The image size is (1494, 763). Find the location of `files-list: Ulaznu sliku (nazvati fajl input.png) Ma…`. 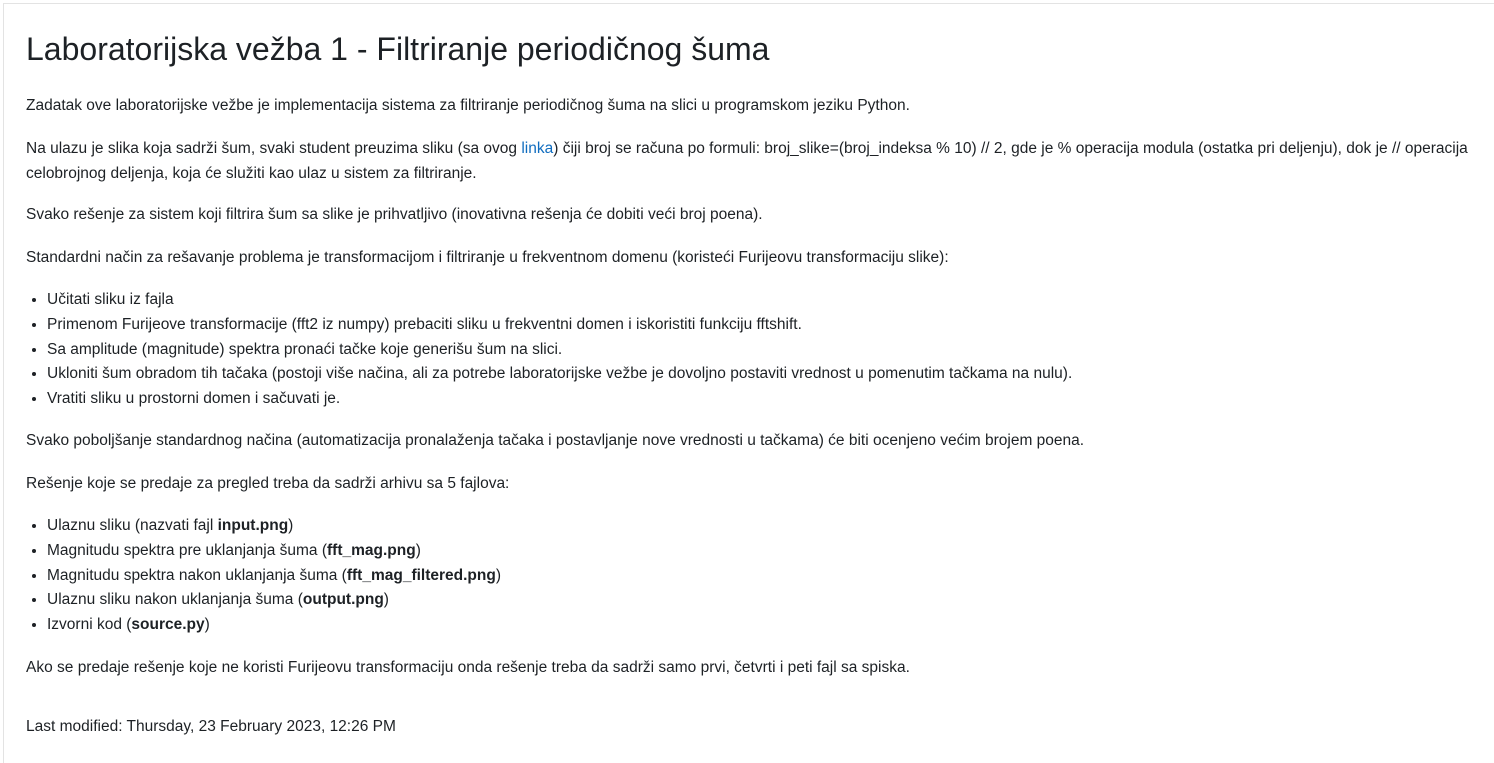

files-list: Ulaznu sliku (nazvati fajl input.png) Ma… is located at coordinates (263, 576).